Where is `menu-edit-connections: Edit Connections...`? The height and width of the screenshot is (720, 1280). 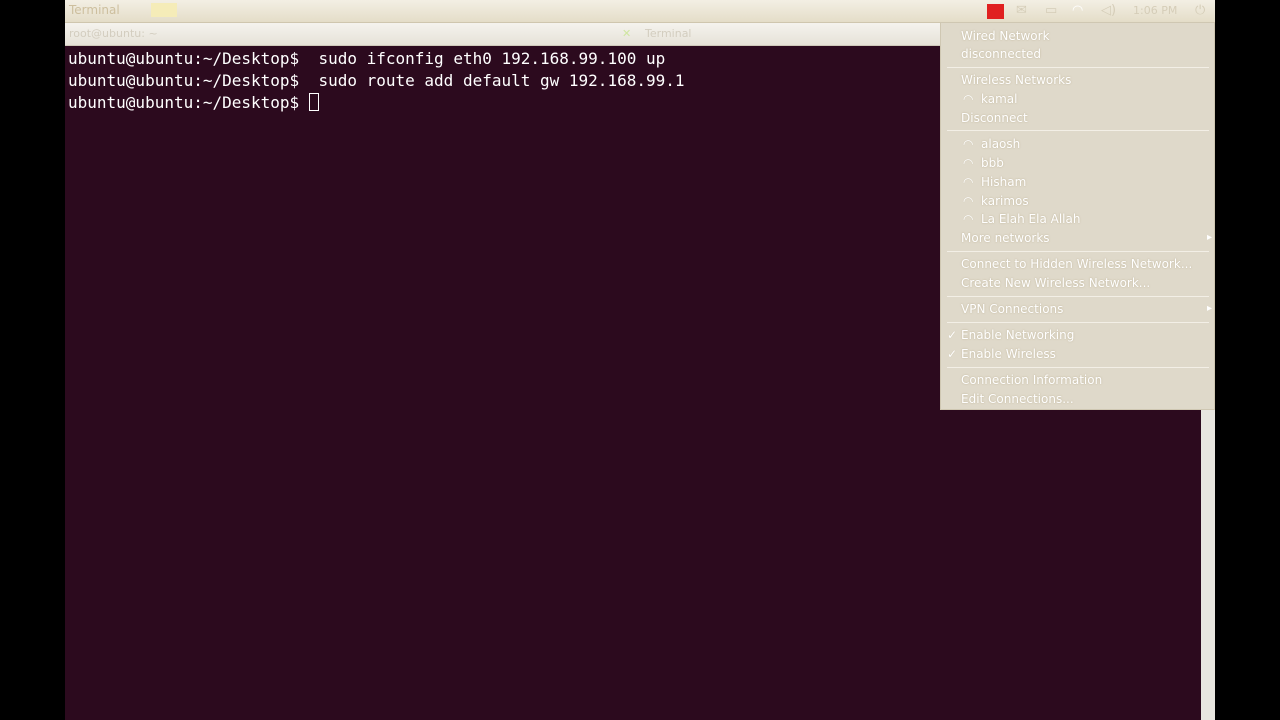
menu-edit-connections: Edit Connections... is located at coordinates (1017, 399).